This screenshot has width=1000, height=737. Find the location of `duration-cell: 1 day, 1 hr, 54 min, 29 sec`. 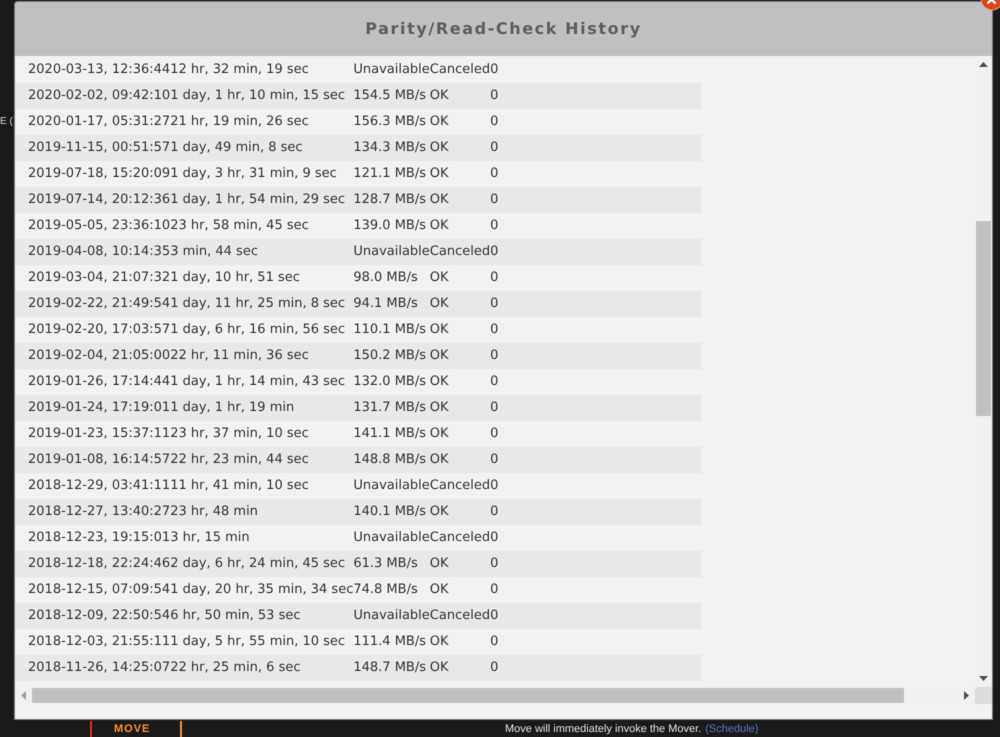

duration-cell: 1 day, 1 hr, 54 min, 29 sec is located at coordinates (258, 199).